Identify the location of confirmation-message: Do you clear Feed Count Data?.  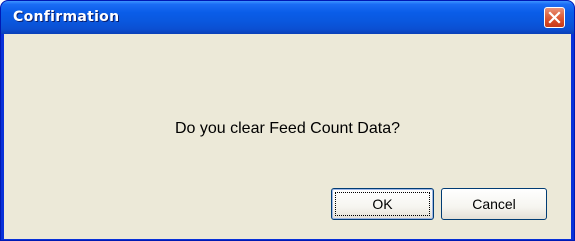
(287, 128).